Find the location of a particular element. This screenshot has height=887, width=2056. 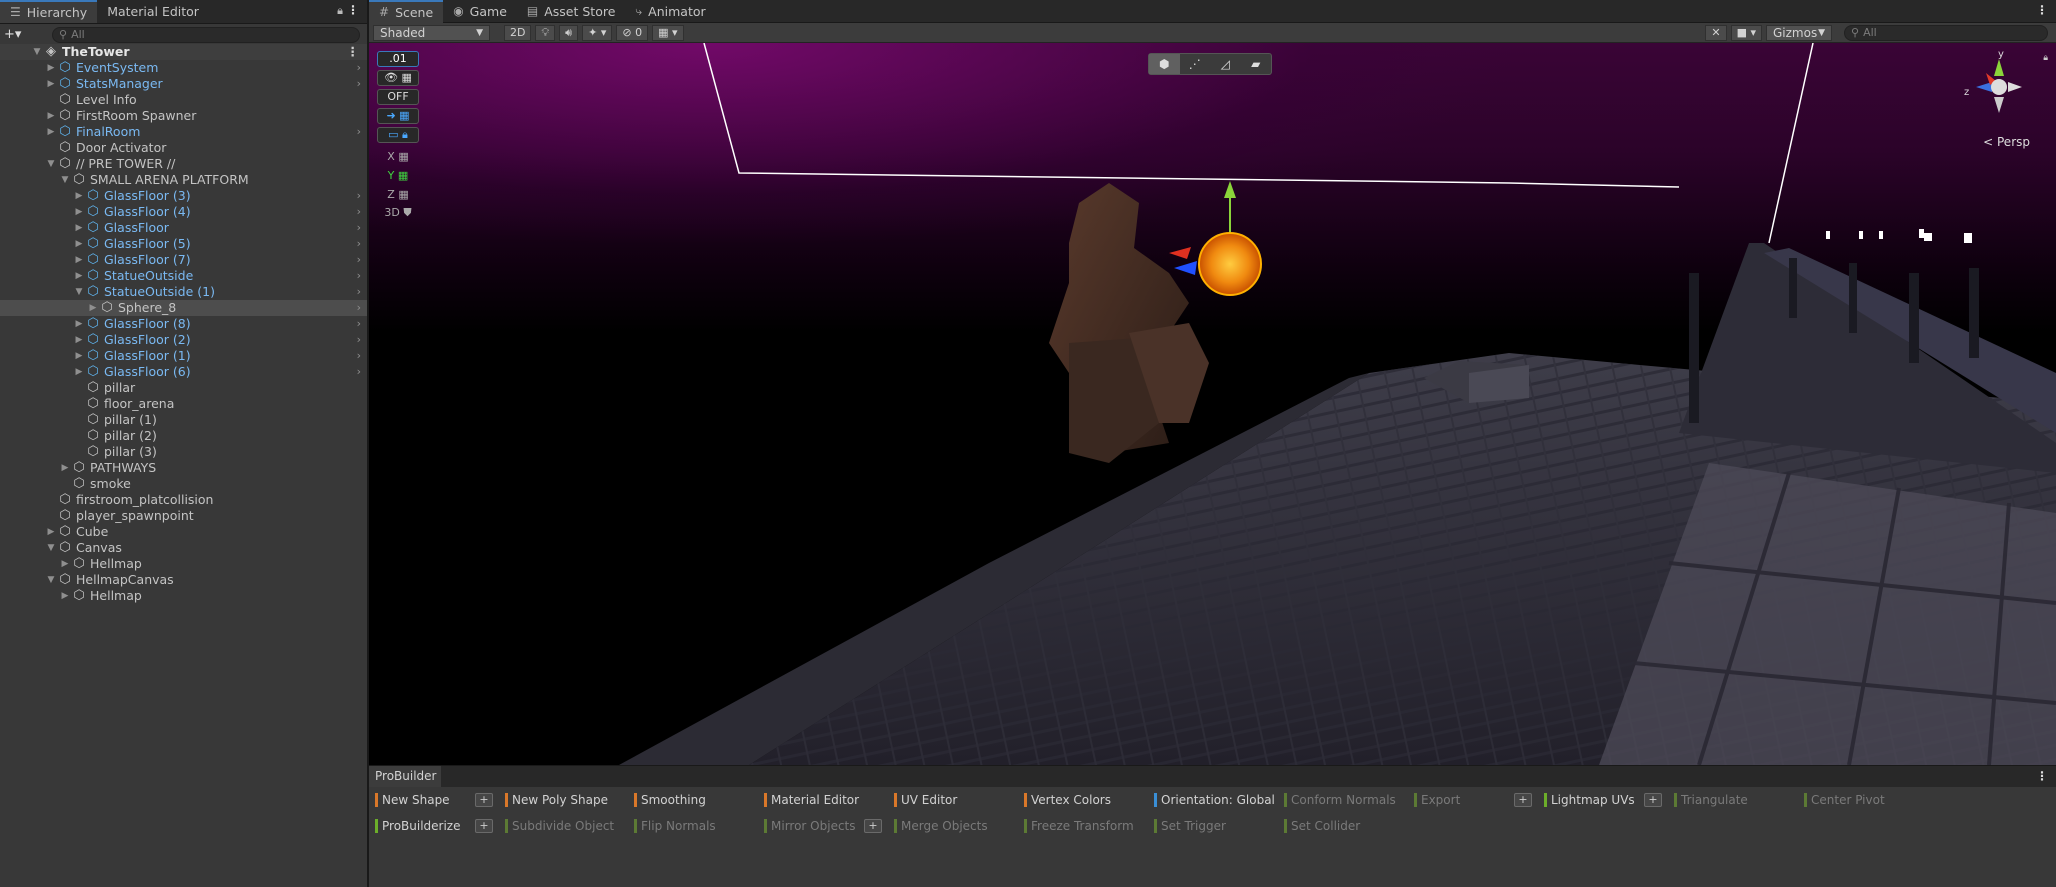

hidden-objects-toggle: ⊘ 0 is located at coordinates (632, 32).